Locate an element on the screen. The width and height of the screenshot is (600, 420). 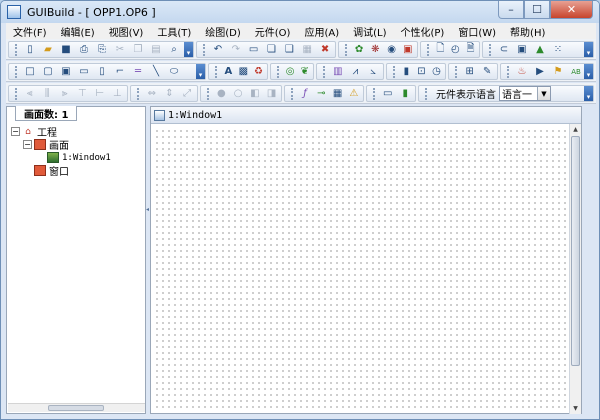
indicator-icon: ▮ is located at coordinates (405, 94).